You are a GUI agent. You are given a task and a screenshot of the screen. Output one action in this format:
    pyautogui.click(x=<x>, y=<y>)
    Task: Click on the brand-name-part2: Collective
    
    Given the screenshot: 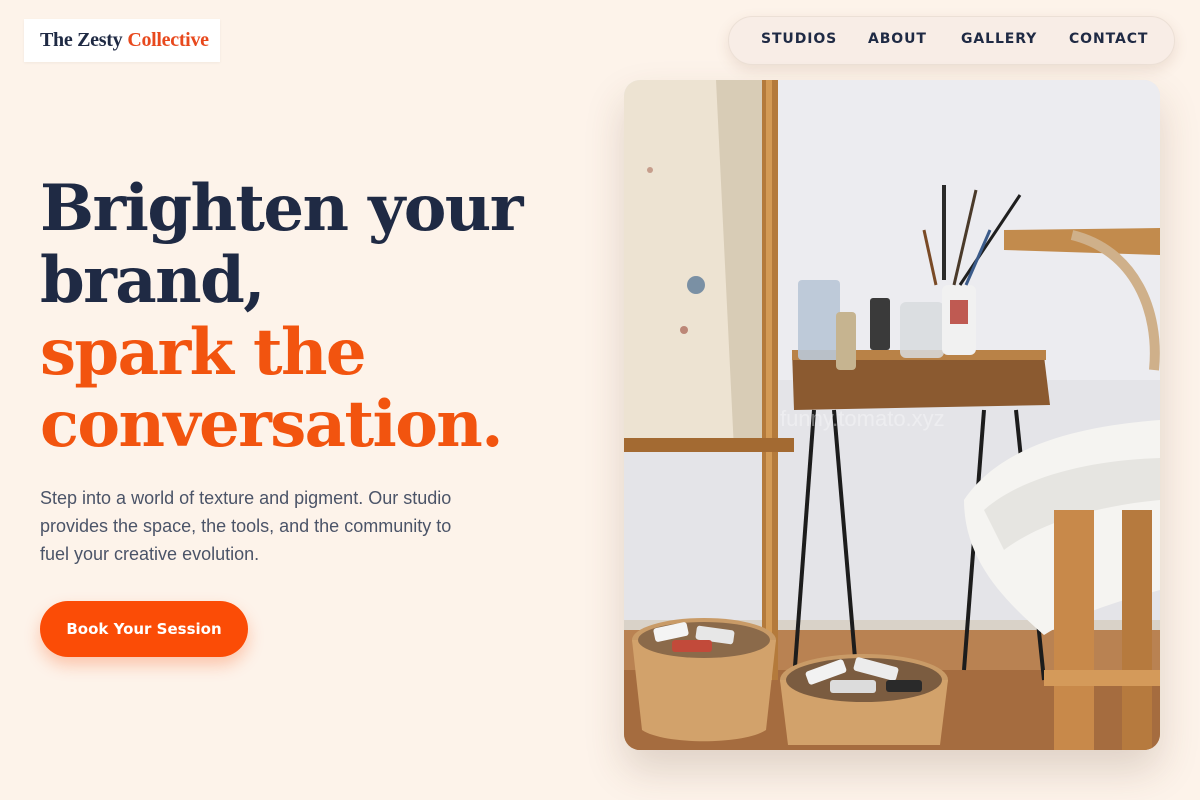 What is the action you would take?
    pyautogui.click(x=168, y=40)
    